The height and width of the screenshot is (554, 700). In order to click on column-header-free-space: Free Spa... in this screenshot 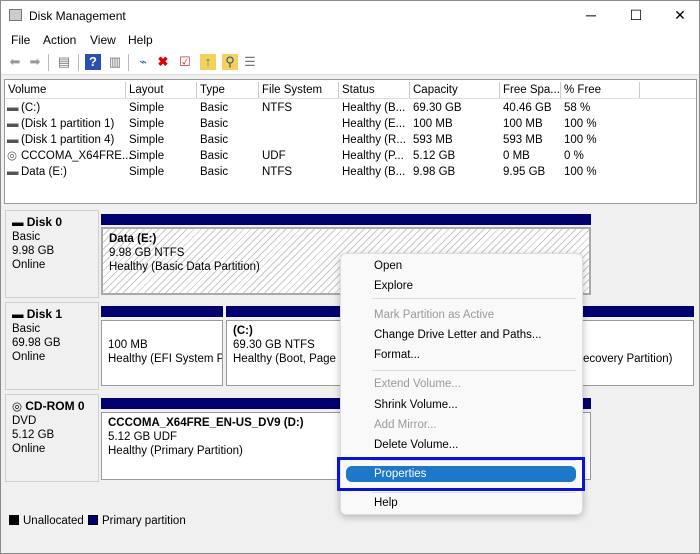, I will do `click(530, 90)`.